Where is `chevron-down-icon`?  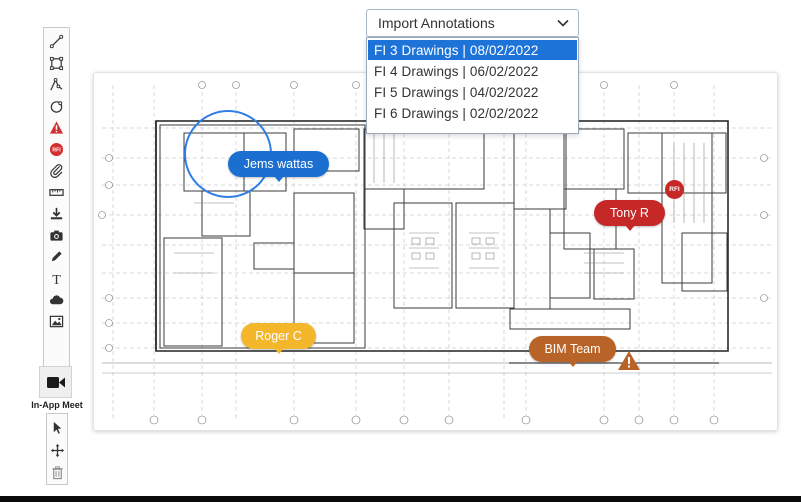
chevron-down-icon is located at coordinates (563, 23).